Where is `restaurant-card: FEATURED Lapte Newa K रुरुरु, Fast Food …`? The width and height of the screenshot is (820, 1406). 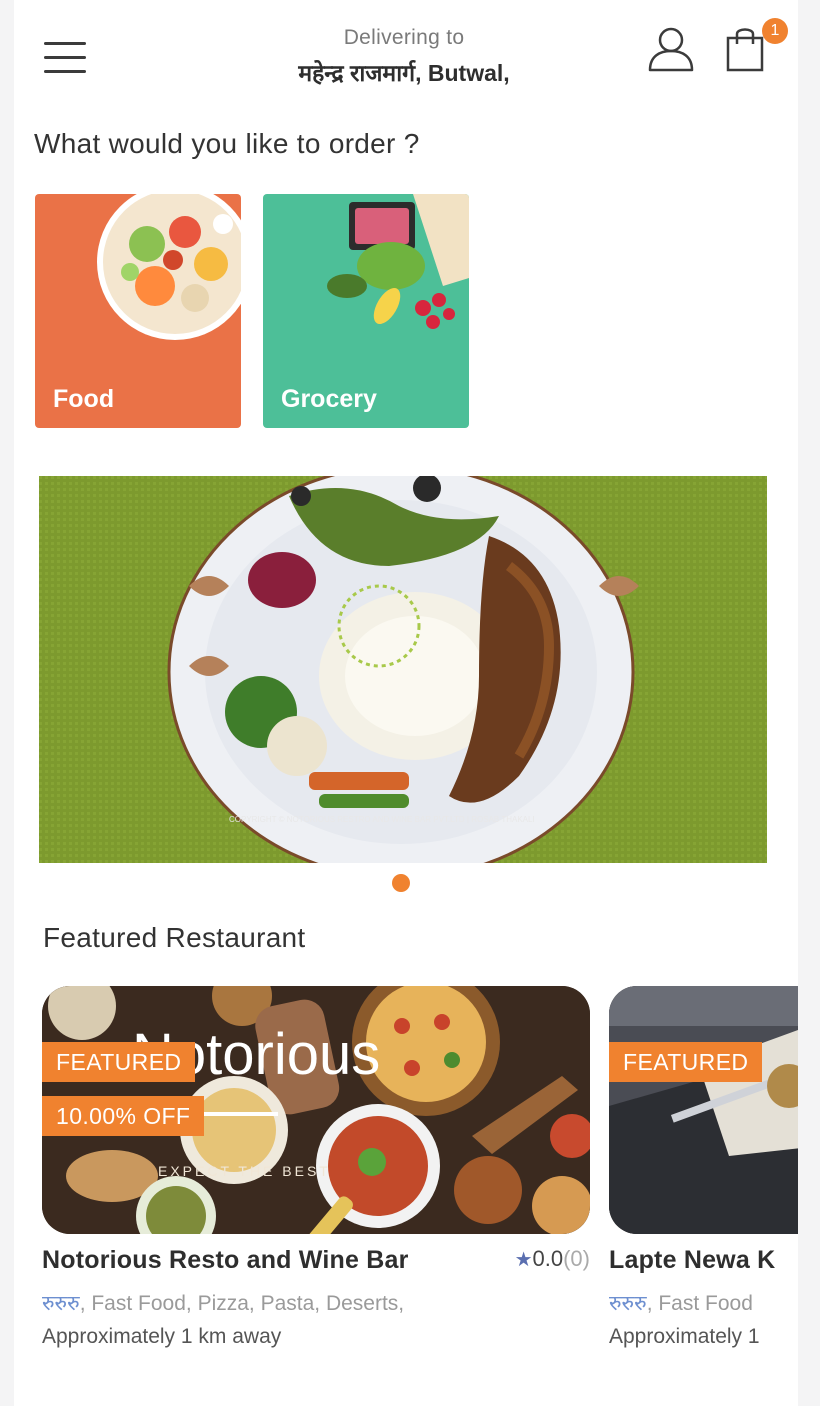 restaurant-card: FEATURED Lapte Newa K रुरुरु, Fast Food … is located at coordinates (703, 1167).